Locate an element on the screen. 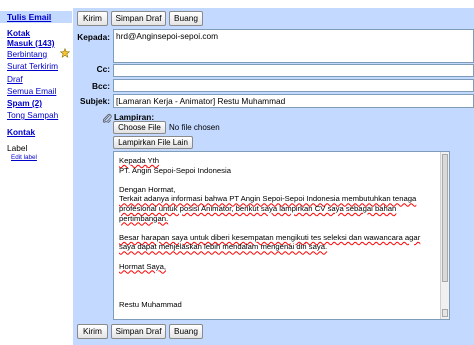 The image size is (474, 345). body-line: pertimbangan. is located at coordinates (144, 218).